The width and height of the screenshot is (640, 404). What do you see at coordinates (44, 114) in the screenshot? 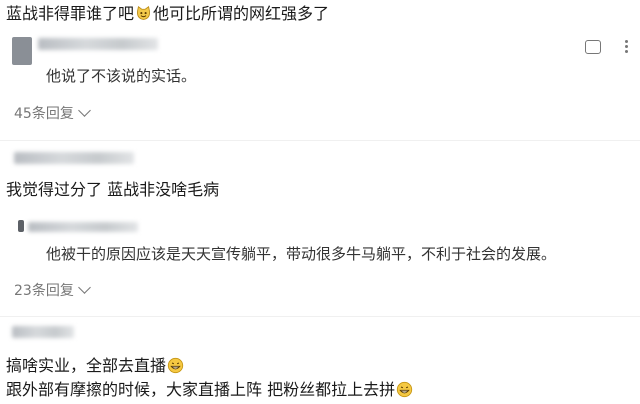
I see `replies-count: 45条回复` at bounding box center [44, 114].